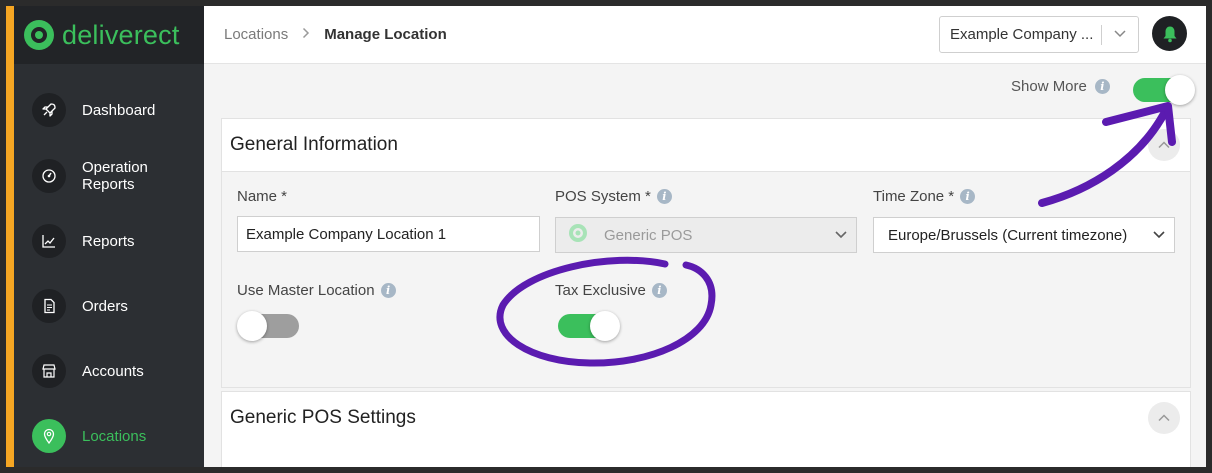 The width and height of the screenshot is (1212, 473). I want to click on sidebar-item-label: Orders, so click(105, 306).